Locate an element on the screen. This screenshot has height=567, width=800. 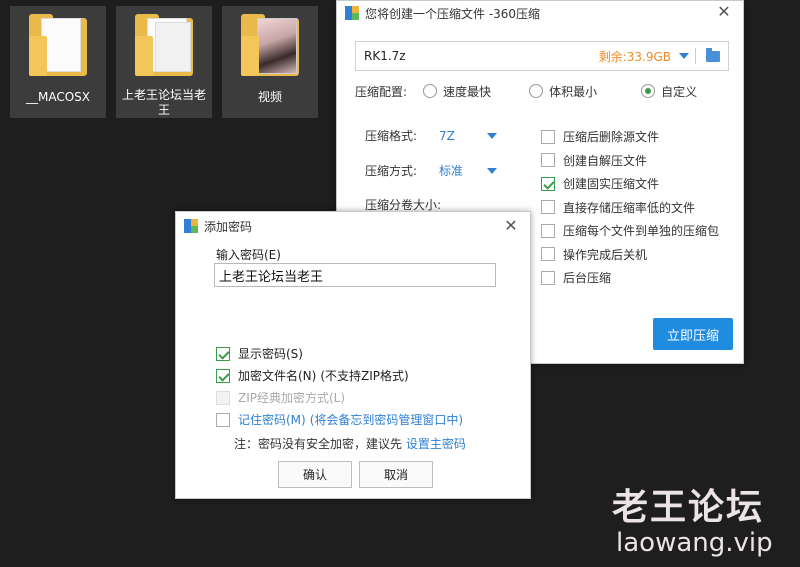
format-field: 压缩格式: 7Z is located at coordinates (431, 135).